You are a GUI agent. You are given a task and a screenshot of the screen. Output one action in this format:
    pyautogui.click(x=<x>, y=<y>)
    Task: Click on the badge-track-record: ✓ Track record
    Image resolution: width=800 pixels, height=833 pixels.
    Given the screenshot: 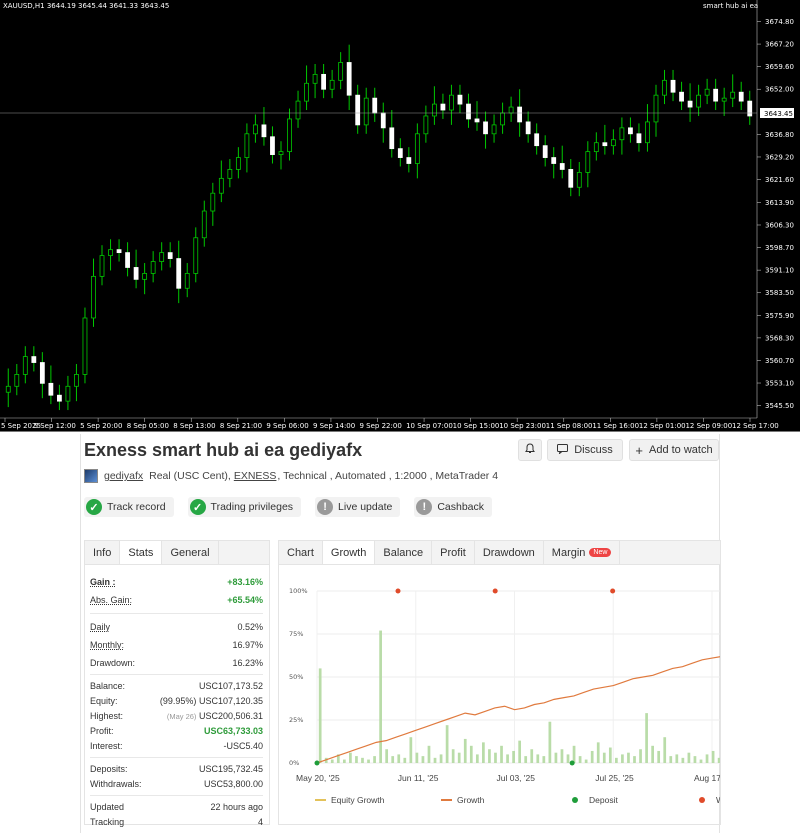 What is the action you would take?
    pyautogui.click(x=129, y=507)
    